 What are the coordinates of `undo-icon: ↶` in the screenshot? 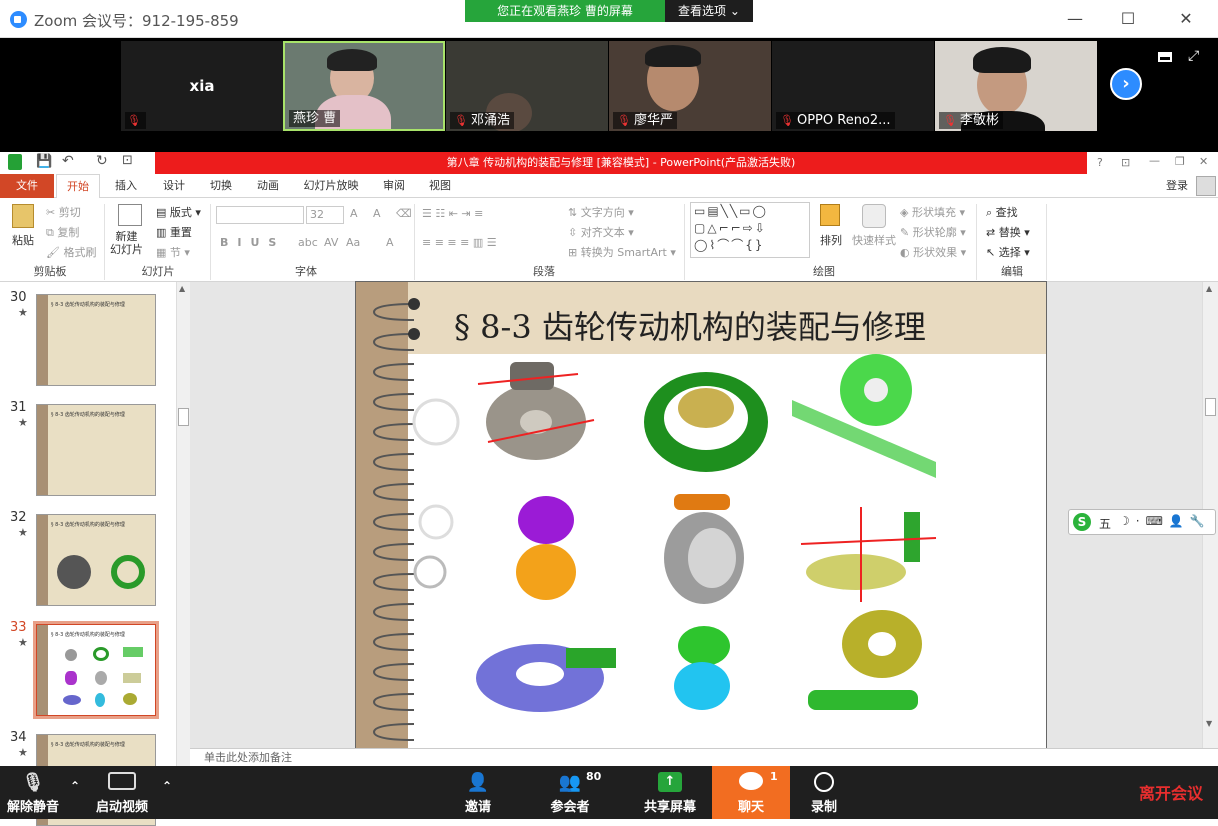 It's located at (68, 161).